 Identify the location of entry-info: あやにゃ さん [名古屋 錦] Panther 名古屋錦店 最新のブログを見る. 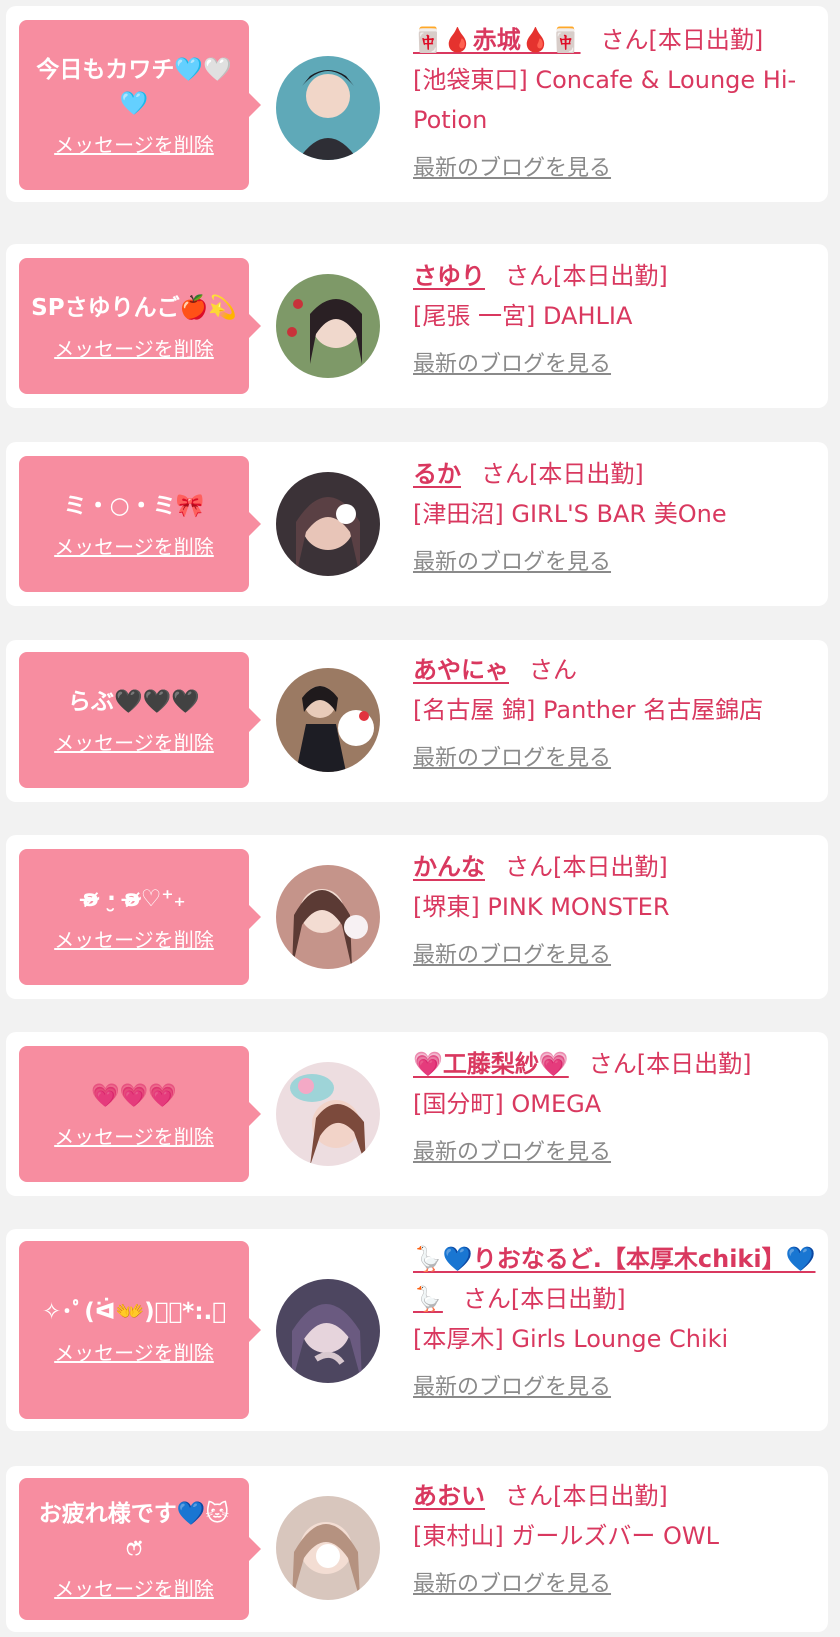
(615, 711).